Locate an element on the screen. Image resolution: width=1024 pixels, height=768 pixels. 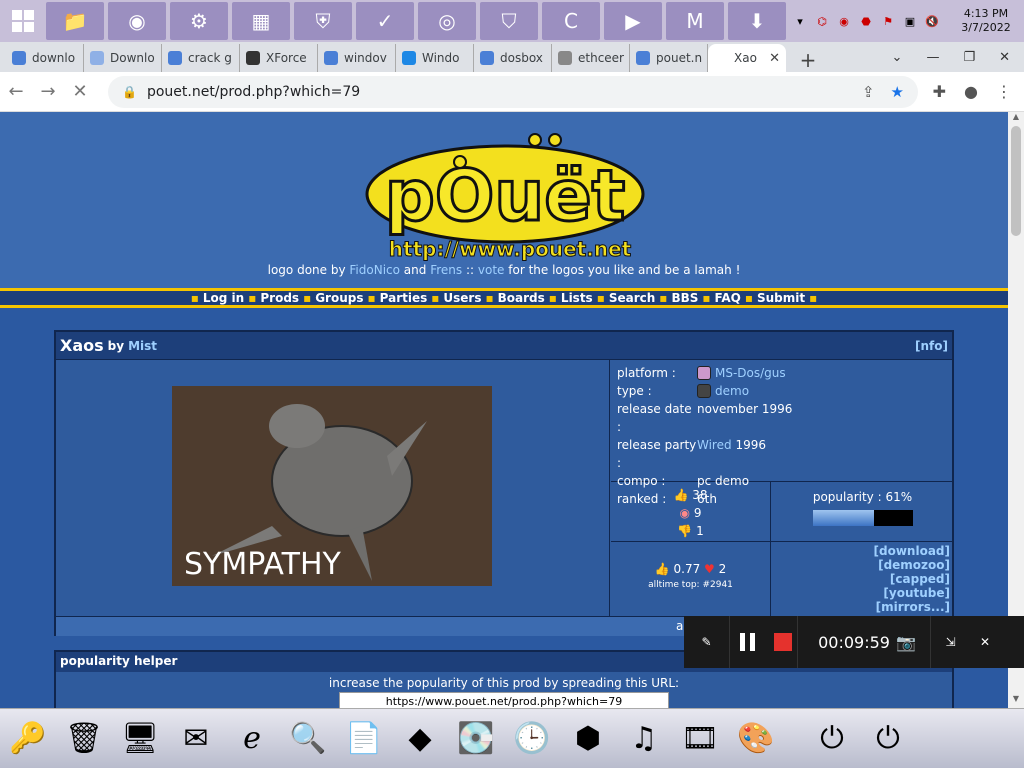
pouet-logo: pOuët http://www.pouet.net is located at coordinates (505, 197).